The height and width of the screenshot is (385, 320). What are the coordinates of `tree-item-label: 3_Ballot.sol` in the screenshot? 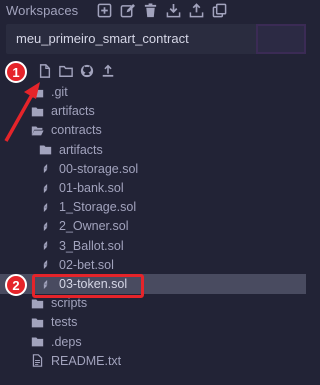 It's located at (91, 245).